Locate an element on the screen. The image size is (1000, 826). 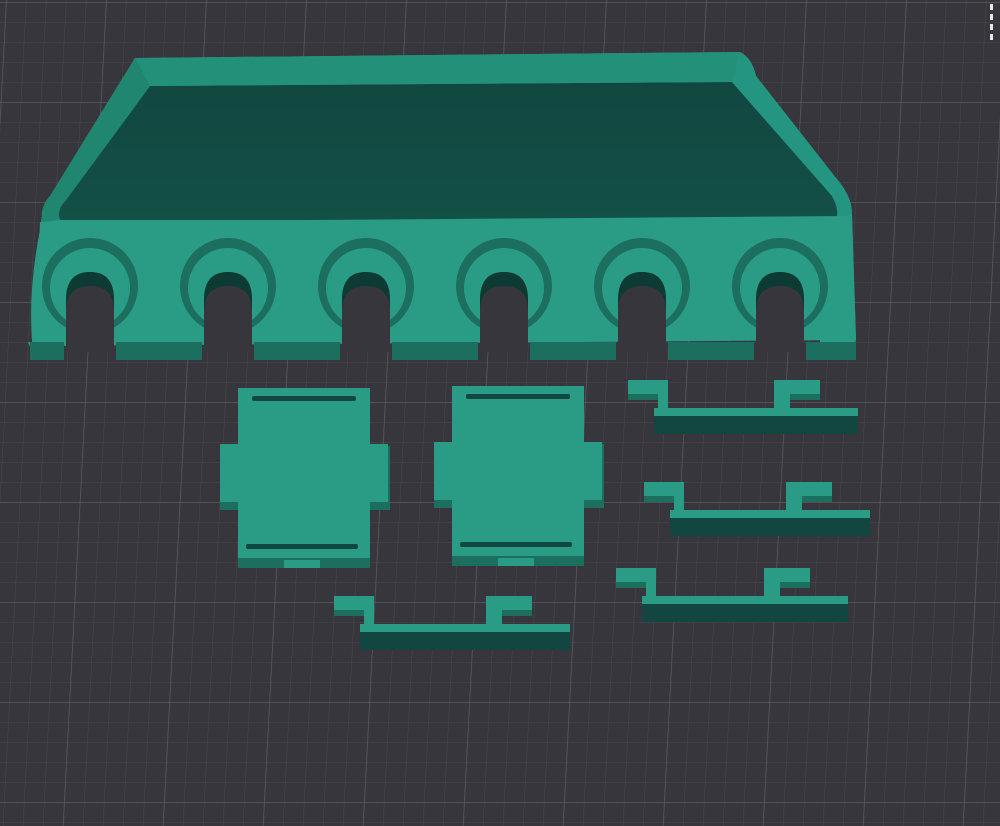
tray-bottom-edges is located at coordinates (443, 351).